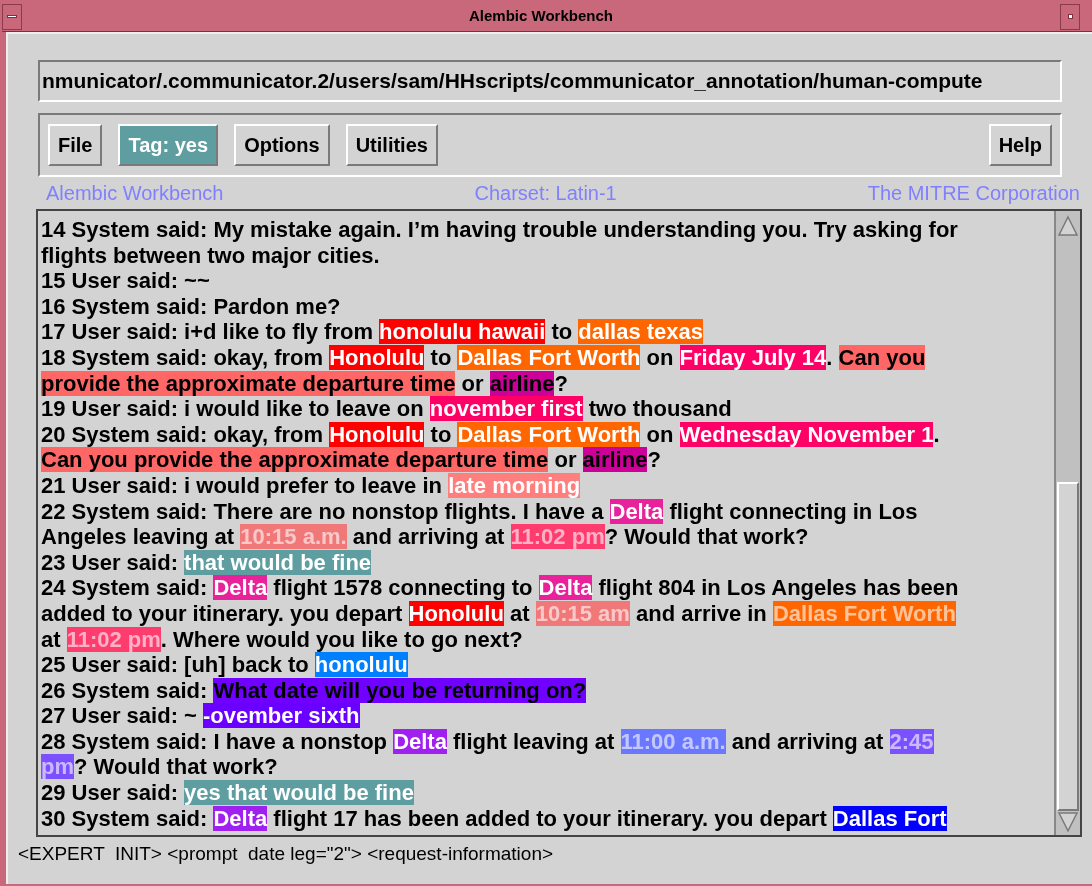 The width and height of the screenshot is (1092, 886). Describe the element at coordinates (550, 818) in the screenshot. I see `utterance-text: flight 17 has been added to your itinerary. you depart` at that location.